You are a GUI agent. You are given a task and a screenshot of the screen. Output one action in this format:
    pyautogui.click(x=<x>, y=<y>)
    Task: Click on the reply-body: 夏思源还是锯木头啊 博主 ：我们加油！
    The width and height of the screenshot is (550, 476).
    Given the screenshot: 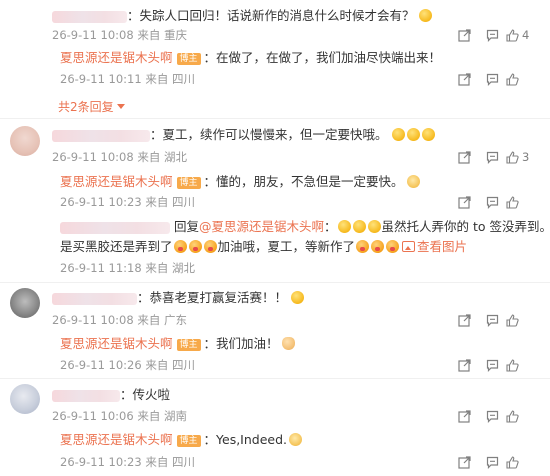 What is the action you would take?
    pyautogui.click(x=178, y=344)
    